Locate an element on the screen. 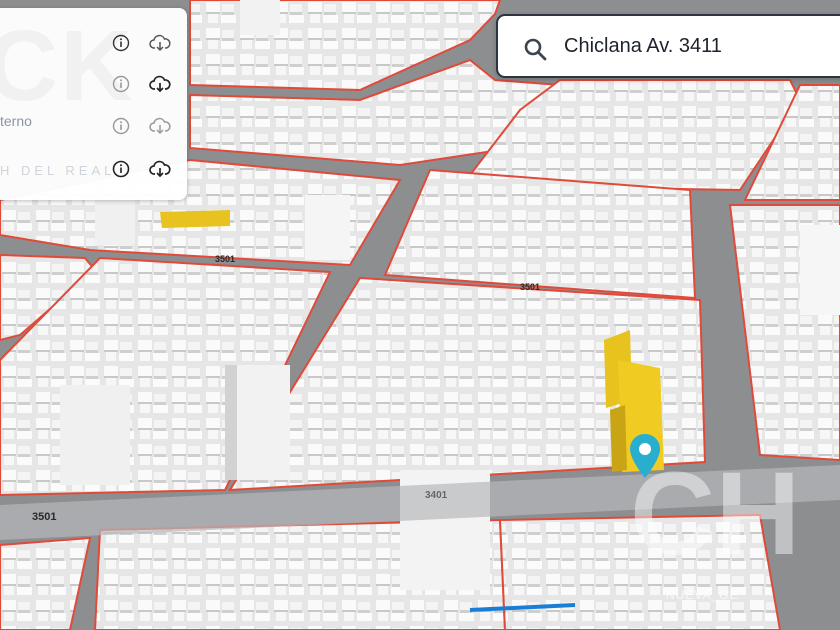 The image size is (840, 630). layers-panel: CK terno H DEL REAL is located at coordinates (93, 104).